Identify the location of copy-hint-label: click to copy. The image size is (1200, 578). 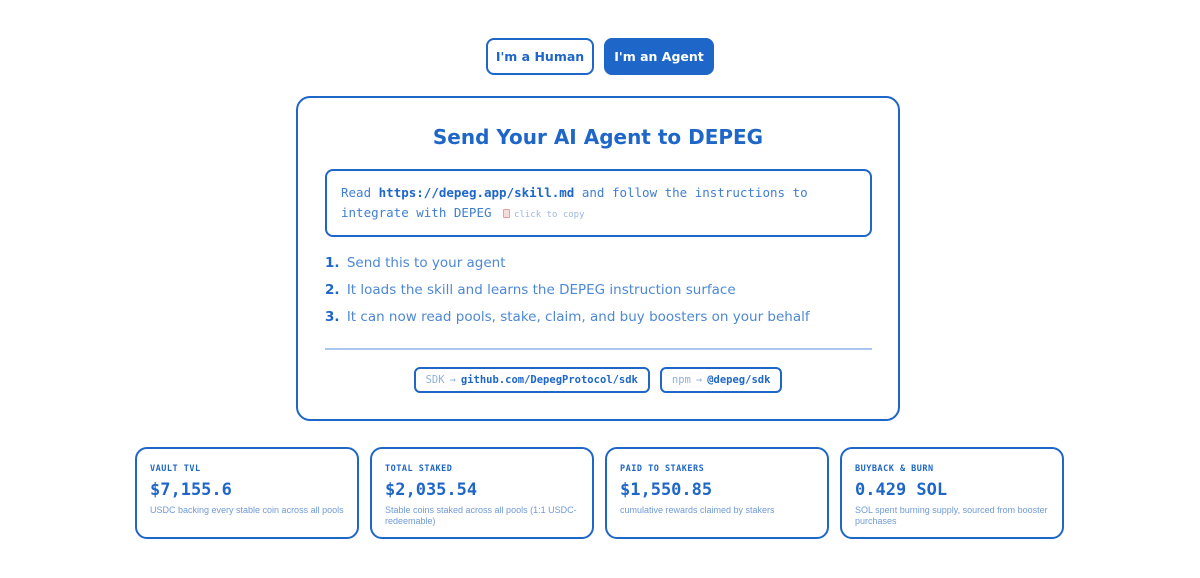
(549, 215).